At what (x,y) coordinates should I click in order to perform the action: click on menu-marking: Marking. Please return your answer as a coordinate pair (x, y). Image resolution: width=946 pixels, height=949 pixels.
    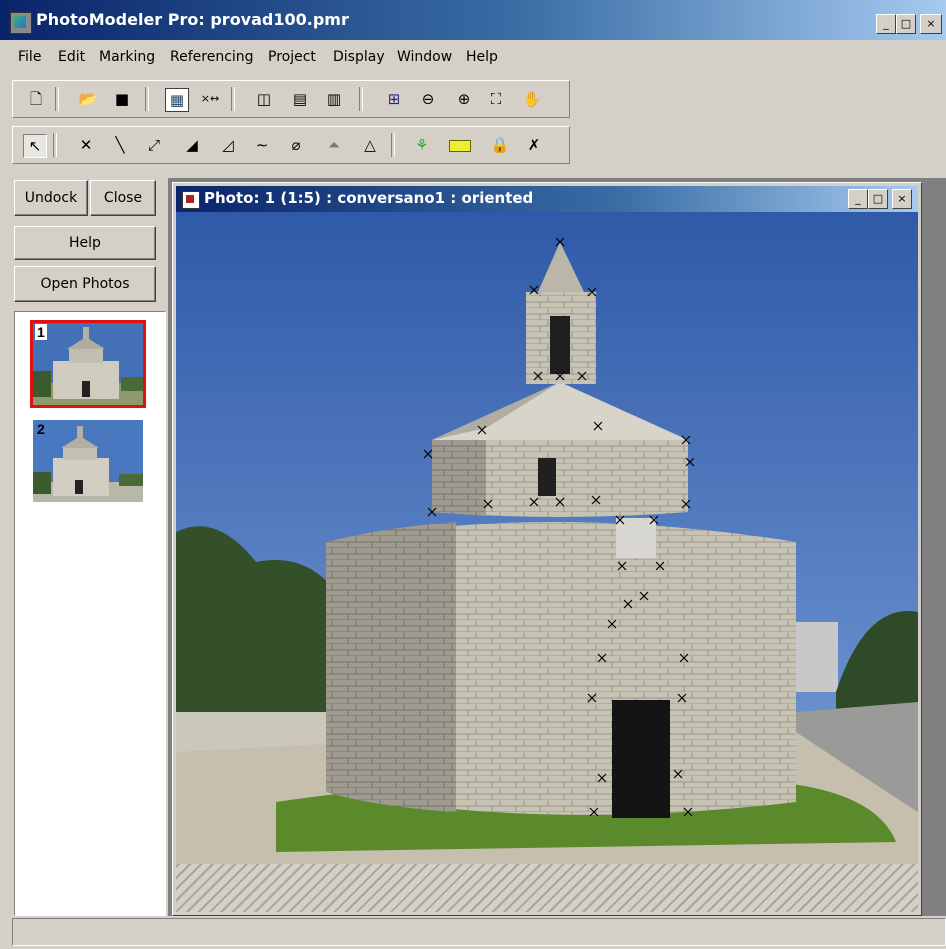
    Looking at the image, I should click on (127, 57).